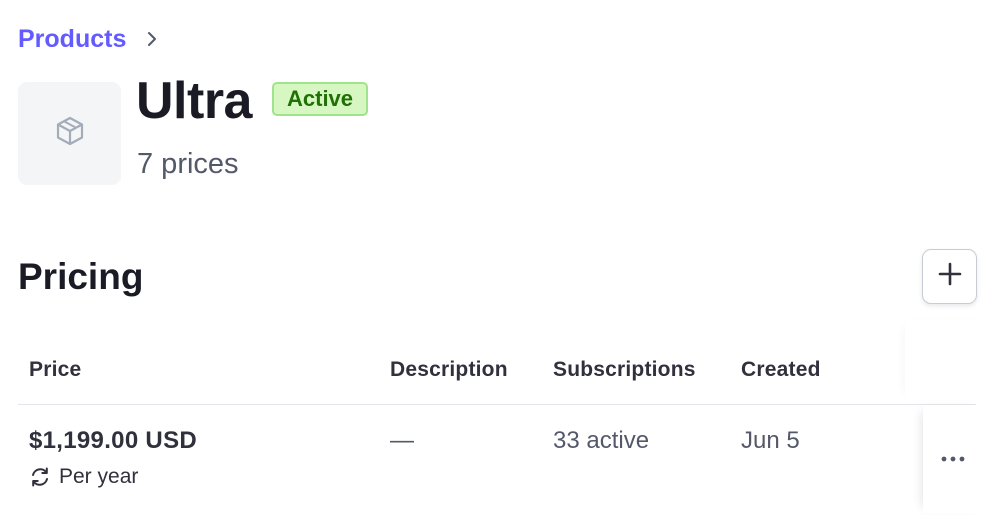 The image size is (1000, 515). I want to click on breadcrumb: Products, so click(89, 39).